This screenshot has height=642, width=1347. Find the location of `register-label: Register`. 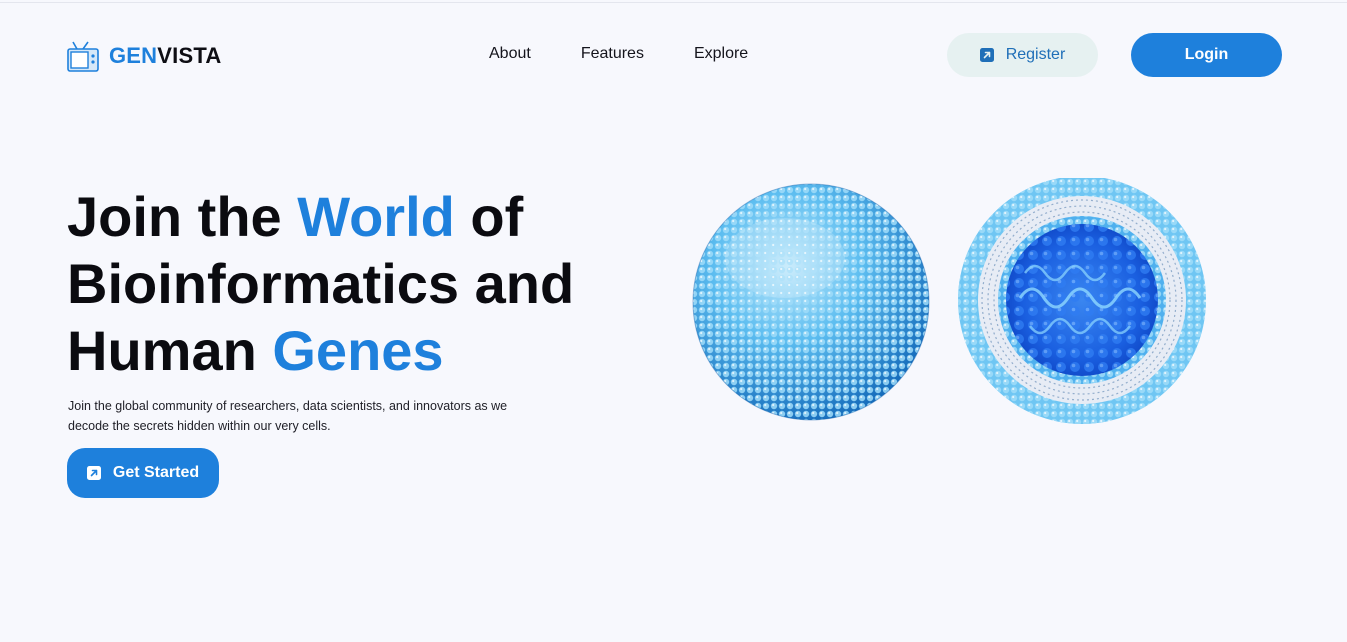

register-label: Register is located at coordinates (1035, 54).